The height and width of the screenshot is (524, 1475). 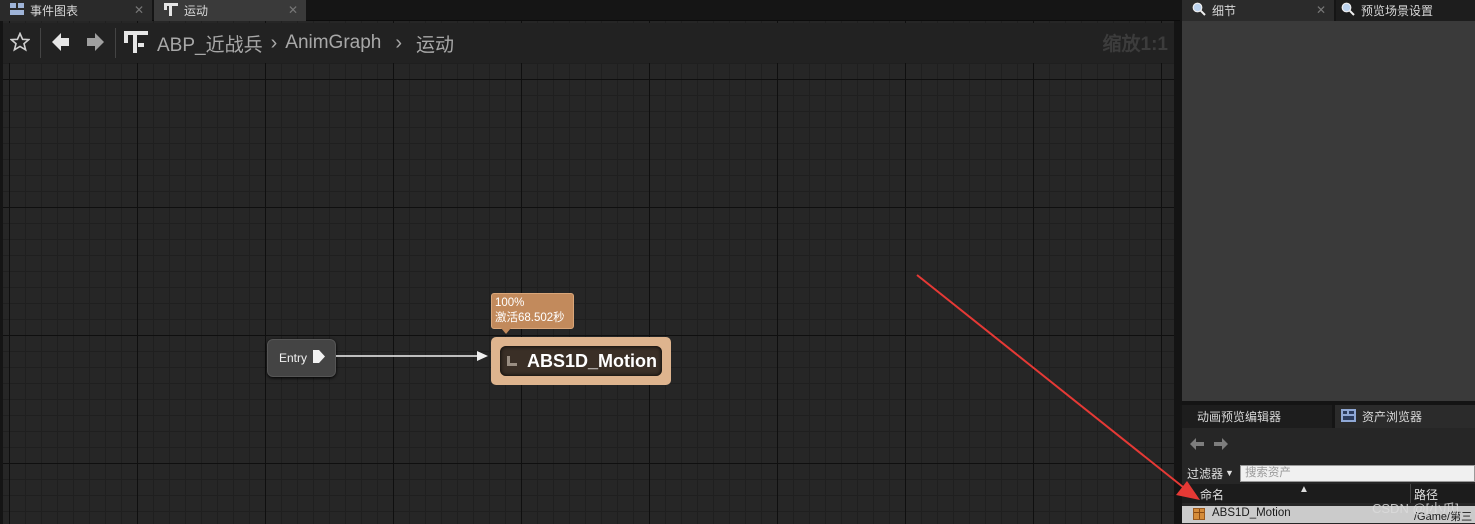 I want to click on details-panel-body, so click(x=1328, y=211).